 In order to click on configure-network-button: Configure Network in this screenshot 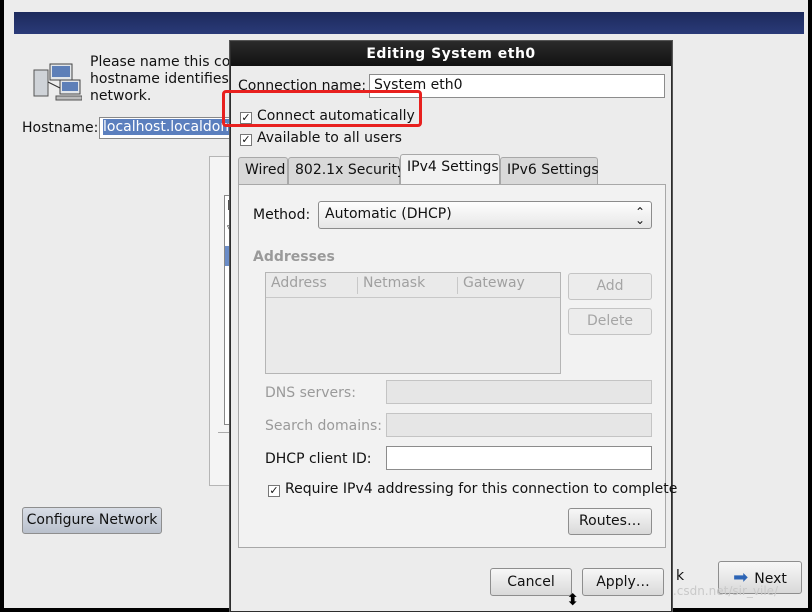, I will do `click(92, 520)`.